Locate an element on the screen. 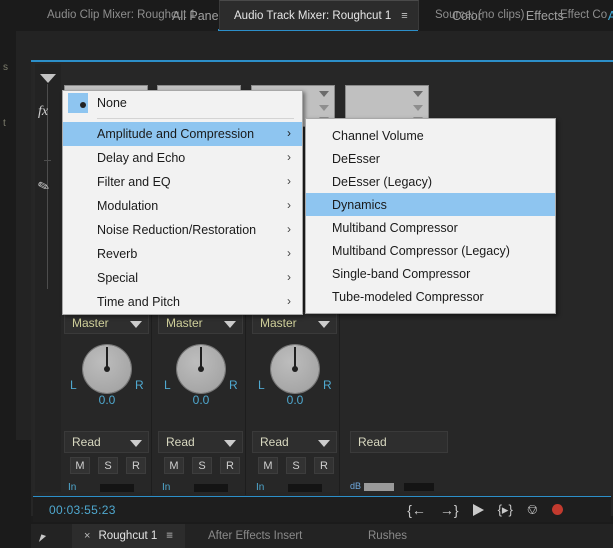  panel-menu-icon: ≡ is located at coordinates (169, 536).